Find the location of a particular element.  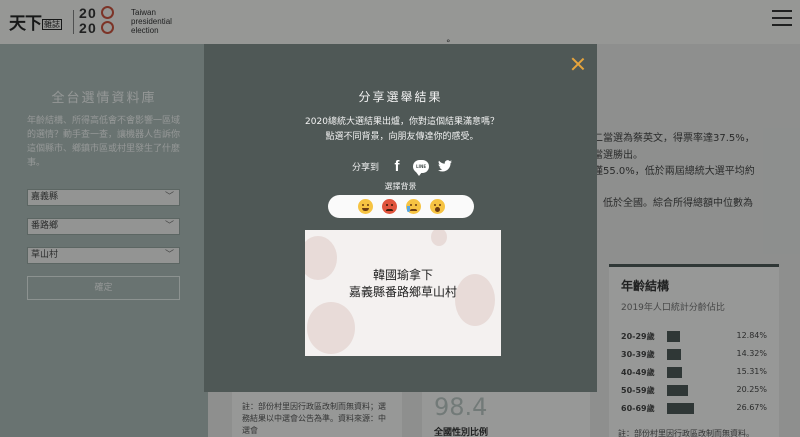

twitter-icon is located at coordinates (445, 166).